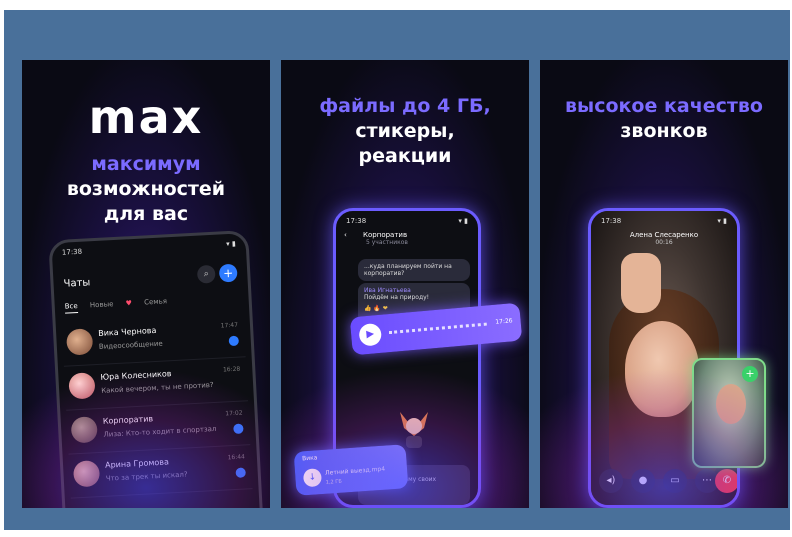  What do you see at coordinates (234, 413) in the screenshot?
I see `chat-time: 17:02` at bounding box center [234, 413].